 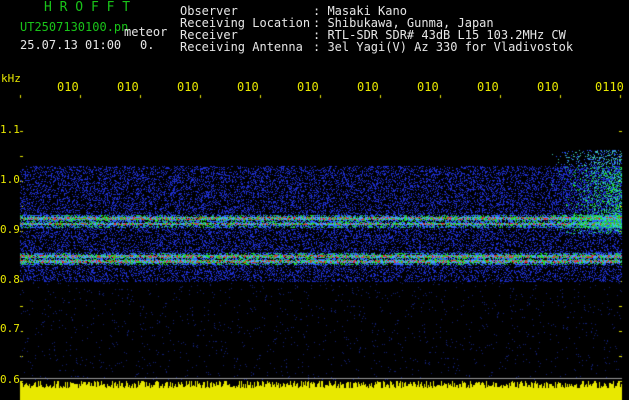 I want to click on y-tick-label: 0.8, so click(x=10, y=279).